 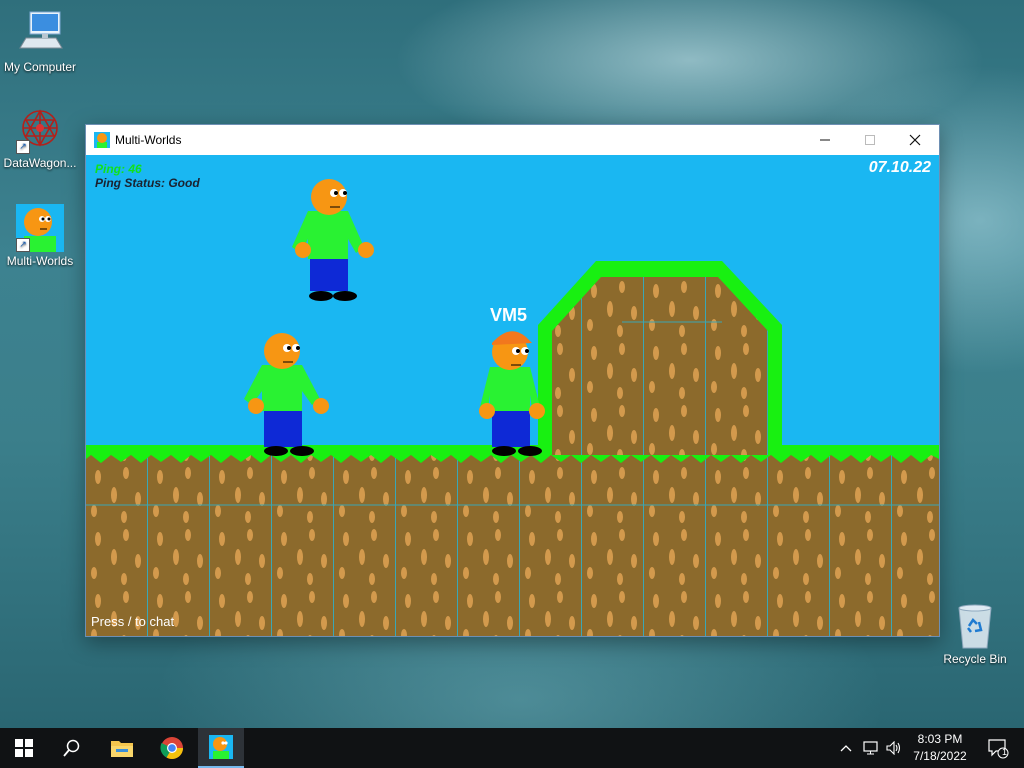 I want to click on action-center-button: 1, so click(x=998, y=748).